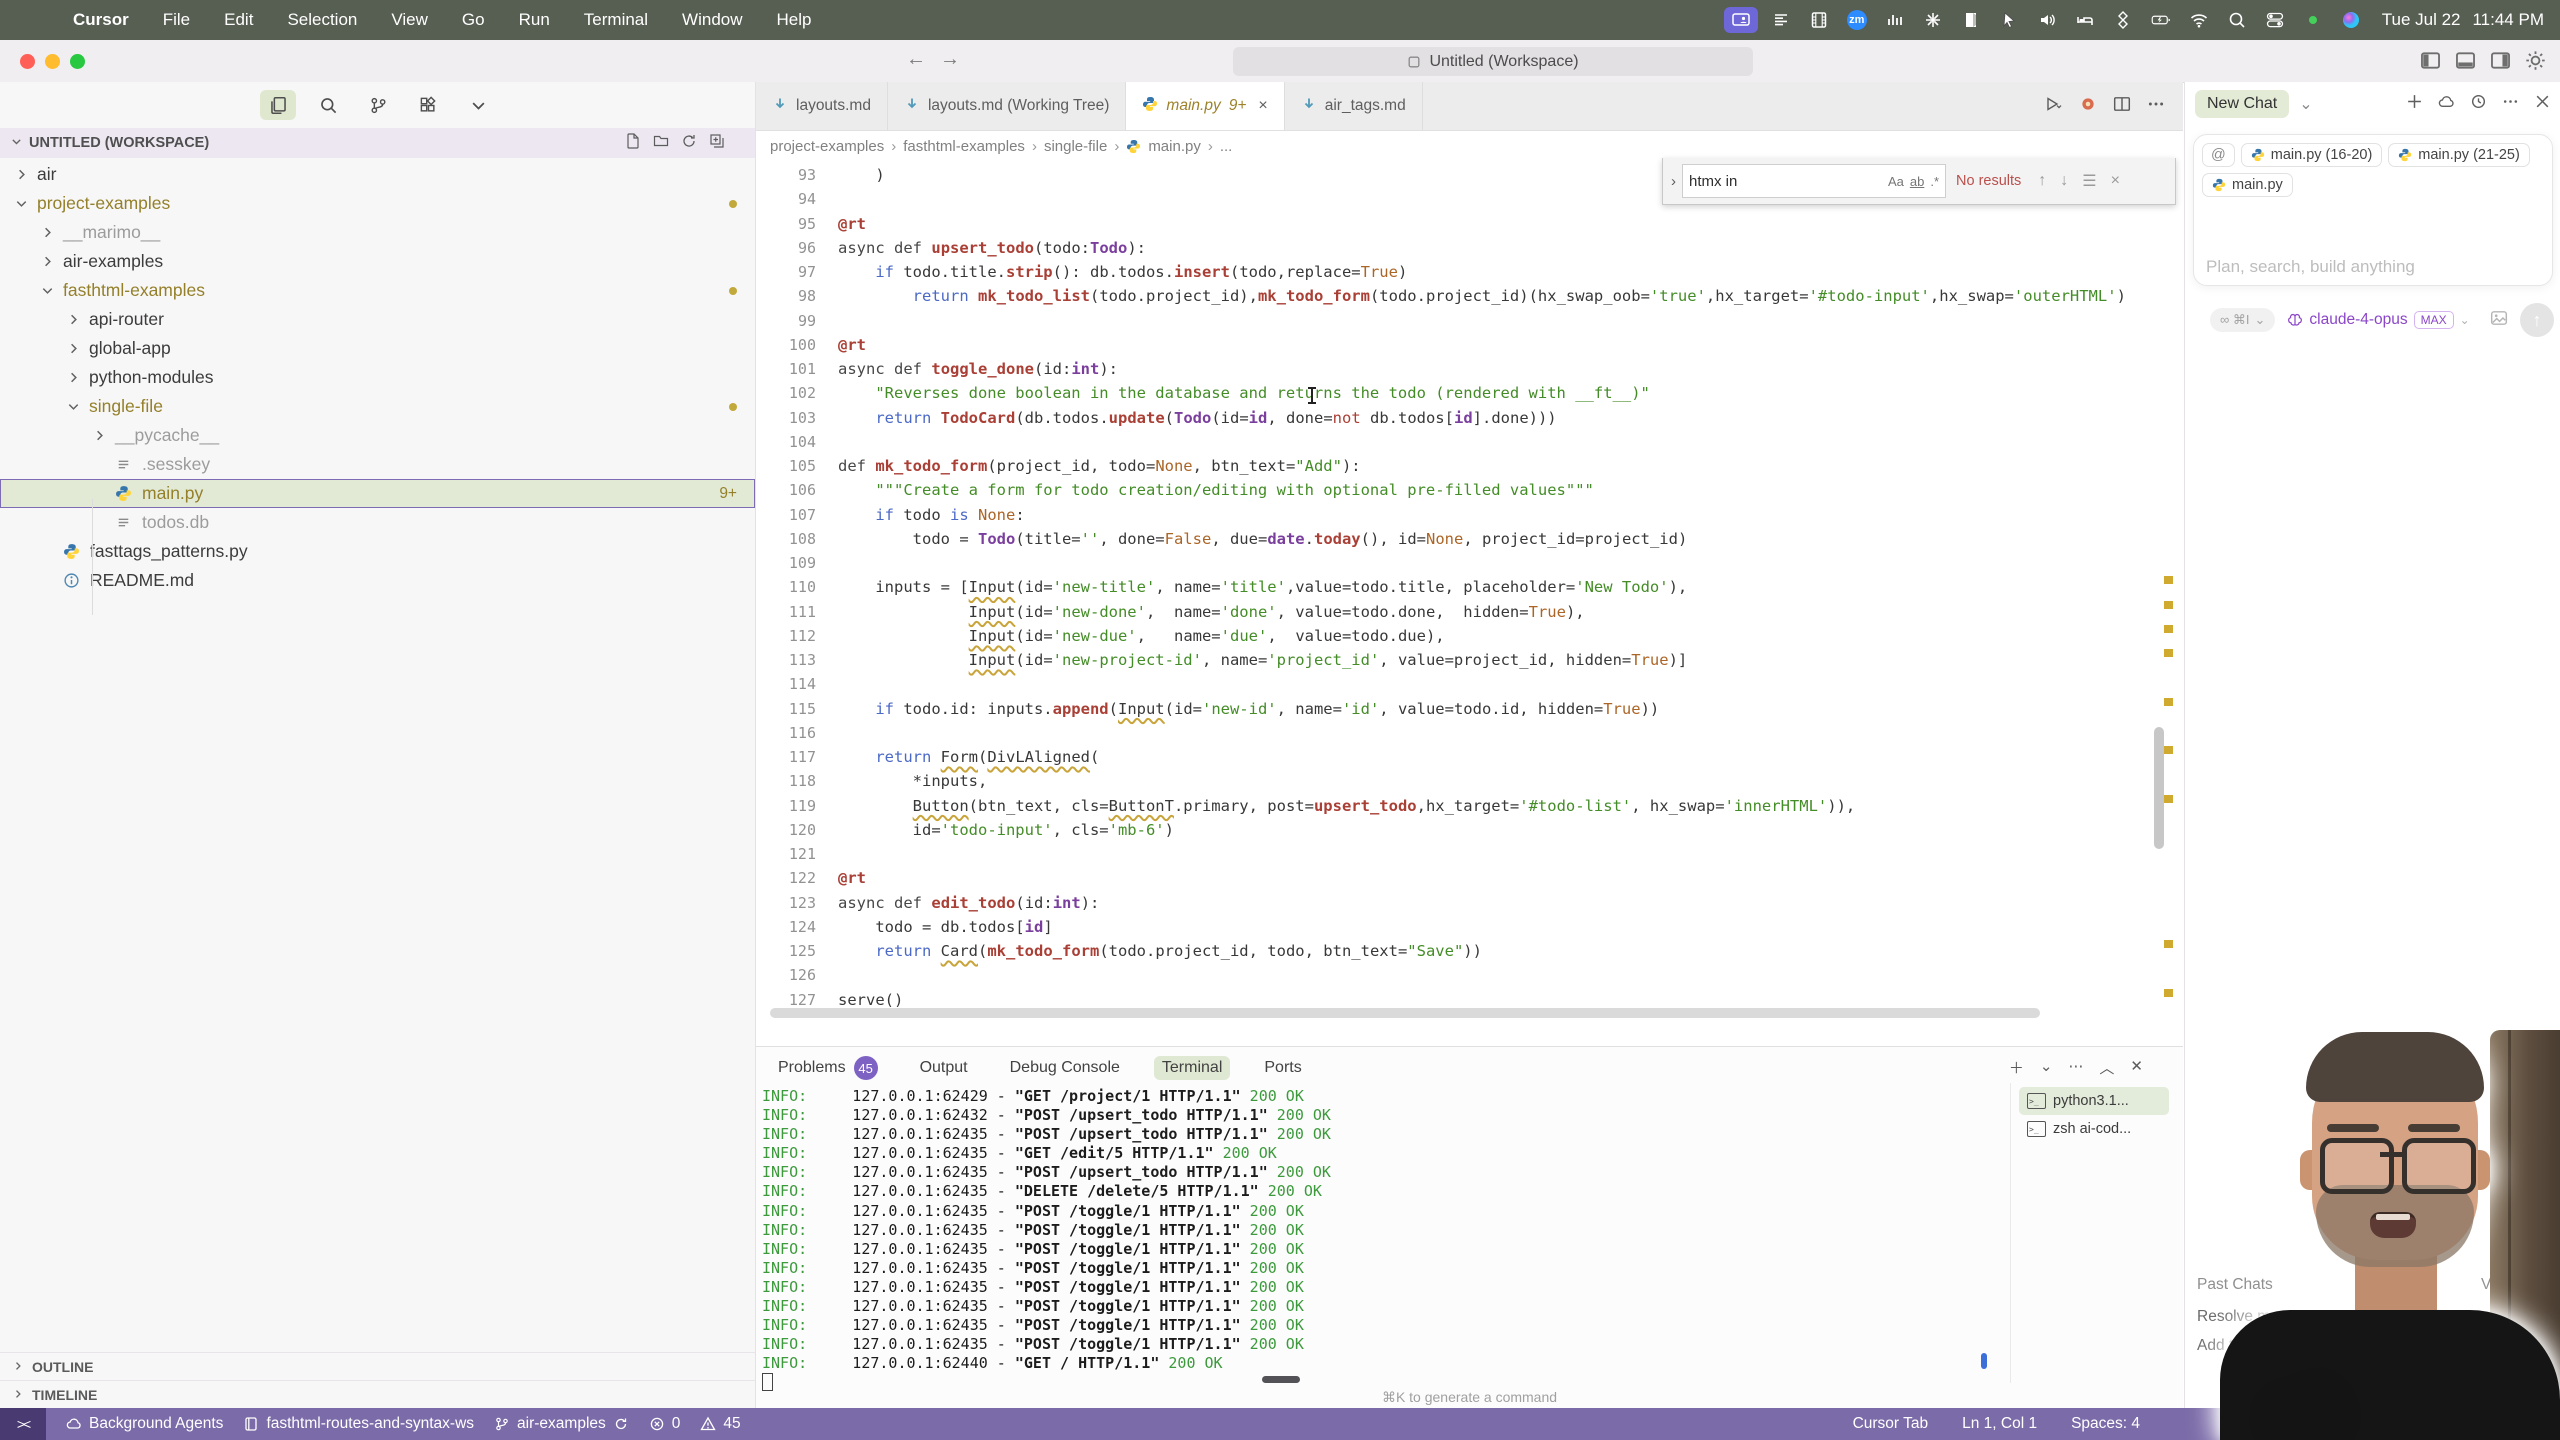 The image size is (2560, 1440). What do you see at coordinates (1999, 1424) in the screenshot?
I see `cursor-position-status: Ln 1, Col 1` at bounding box center [1999, 1424].